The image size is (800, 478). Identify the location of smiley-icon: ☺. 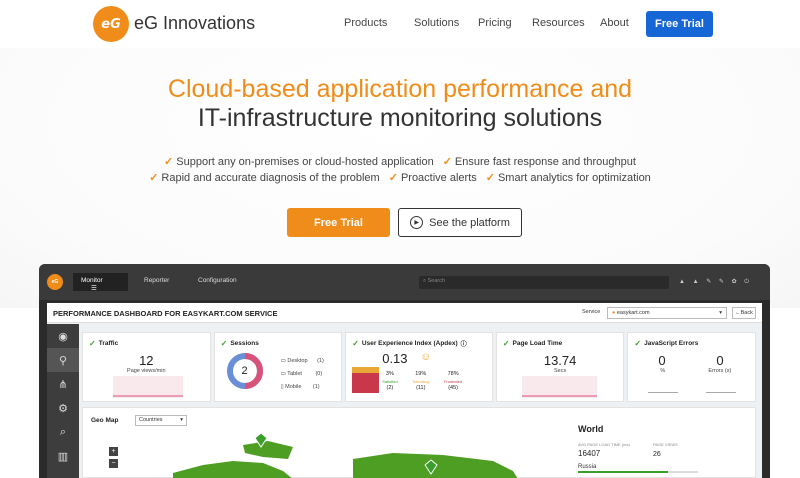
(426, 357).